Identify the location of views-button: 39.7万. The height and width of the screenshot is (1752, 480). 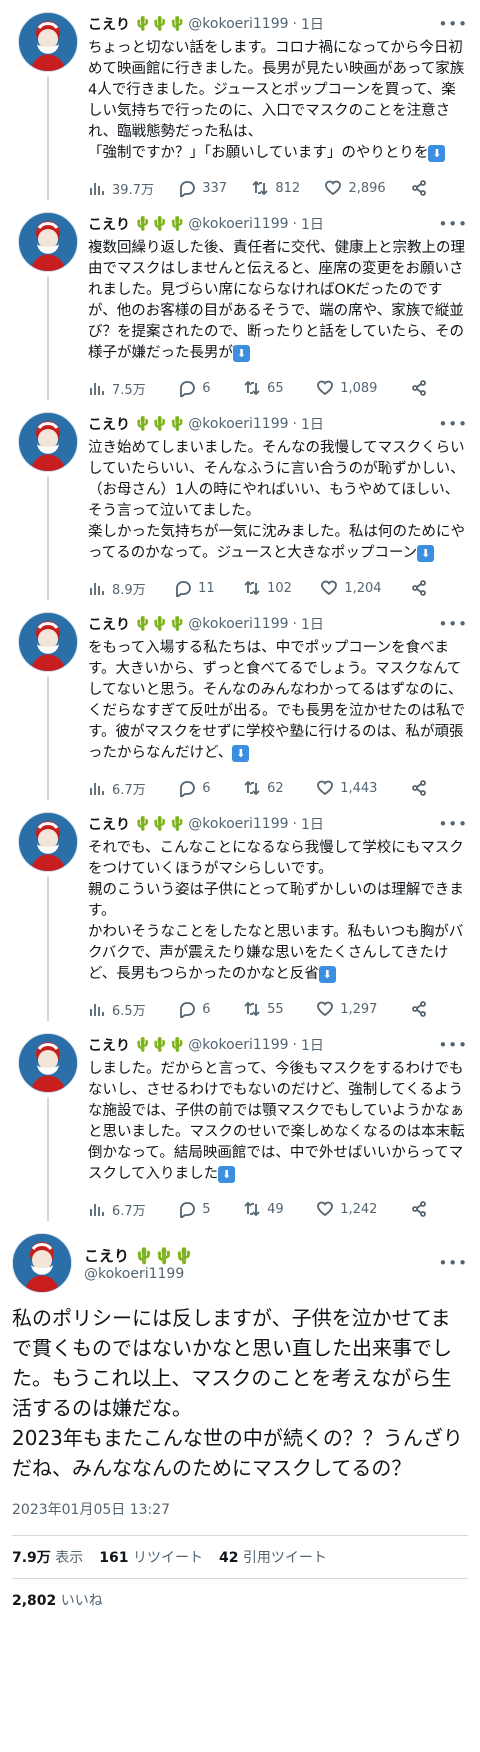
(121, 188).